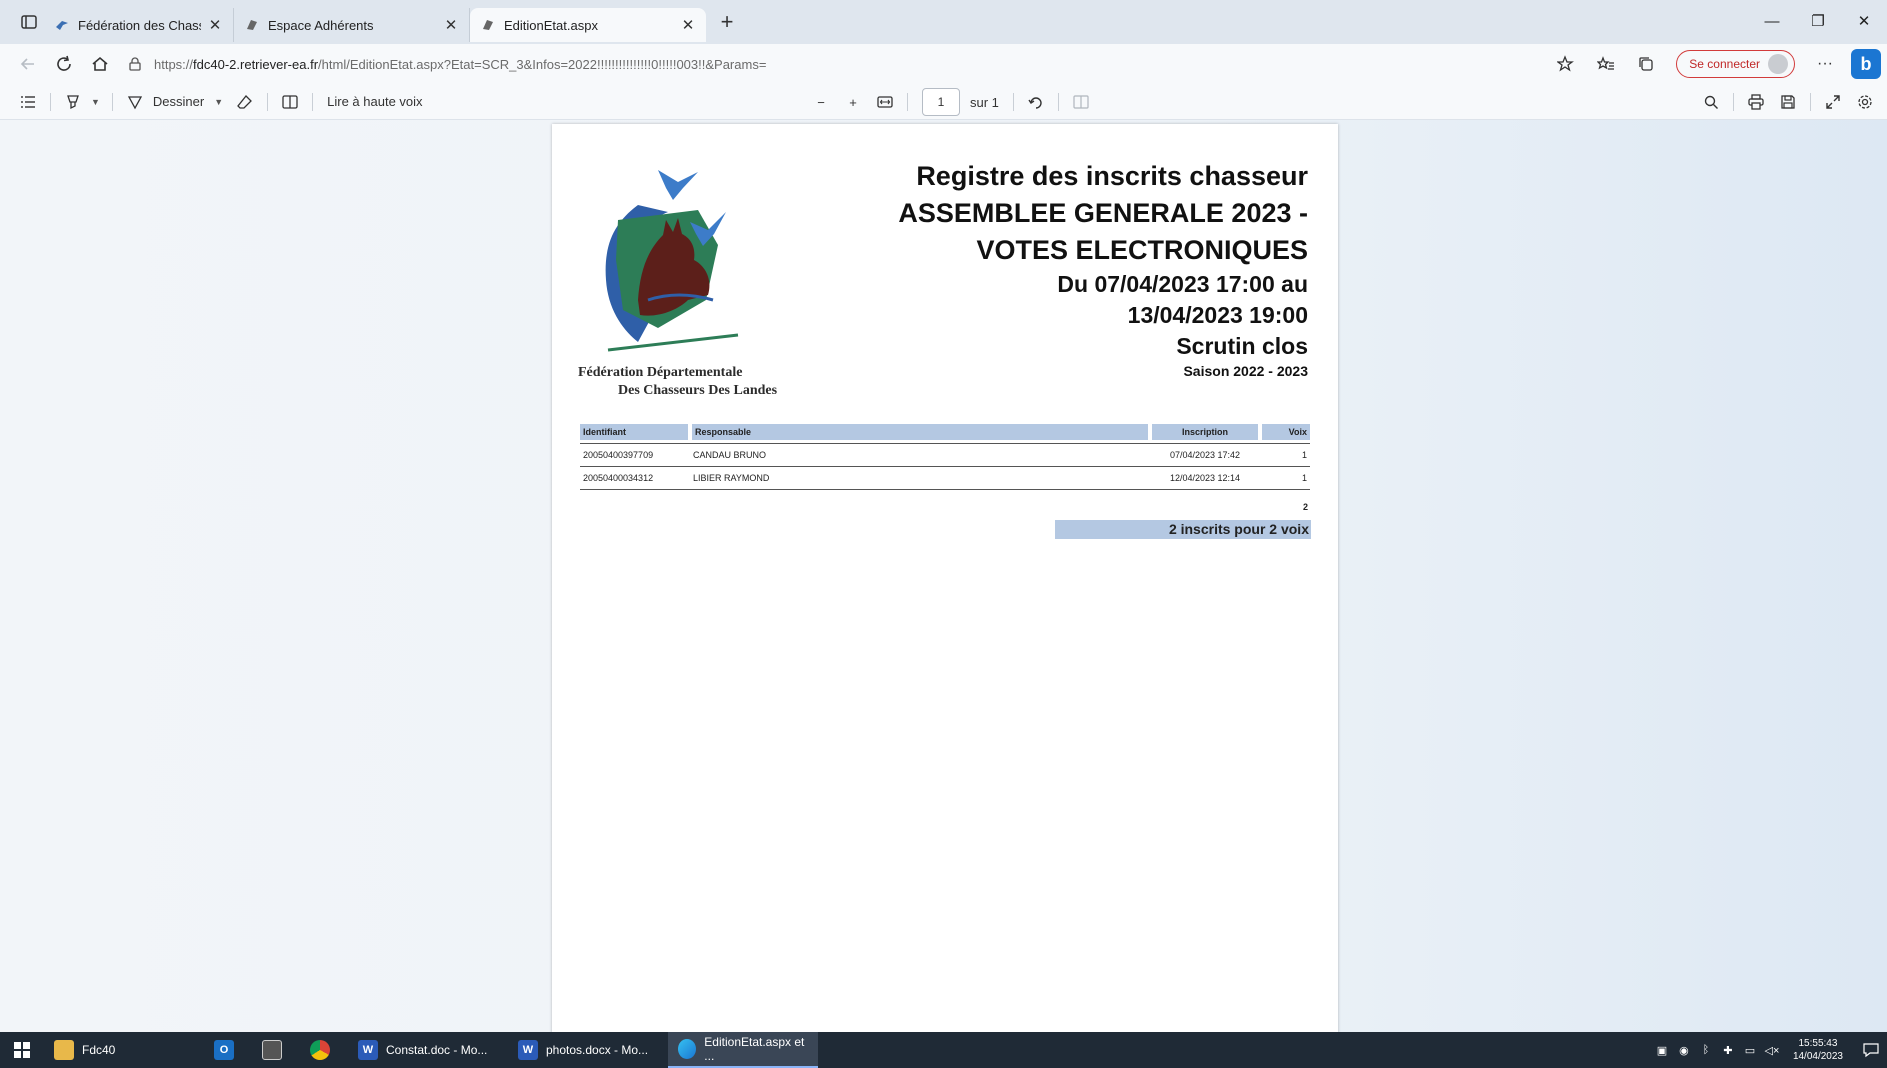  Describe the element at coordinates (551, 25) in the screenshot. I see `tab-title: EditionEtat.aspx` at that location.